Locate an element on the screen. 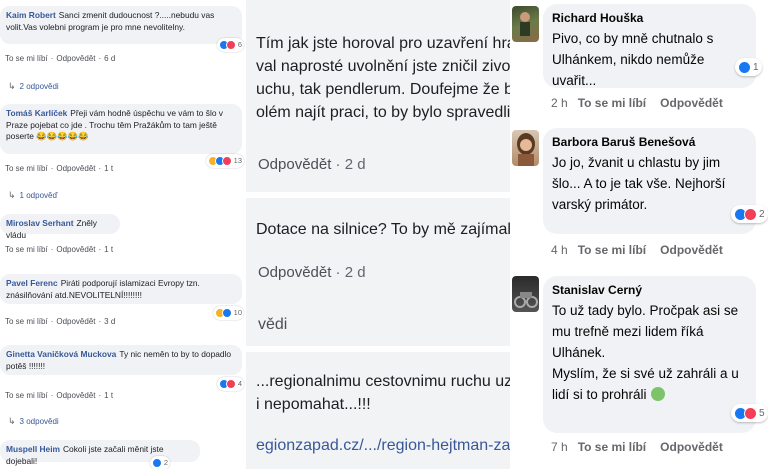 Image resolution: width=768 pixels, height=469 pixels. view-replies-link: ↳ 3 odpovědi is located at coordinates (33, 421).